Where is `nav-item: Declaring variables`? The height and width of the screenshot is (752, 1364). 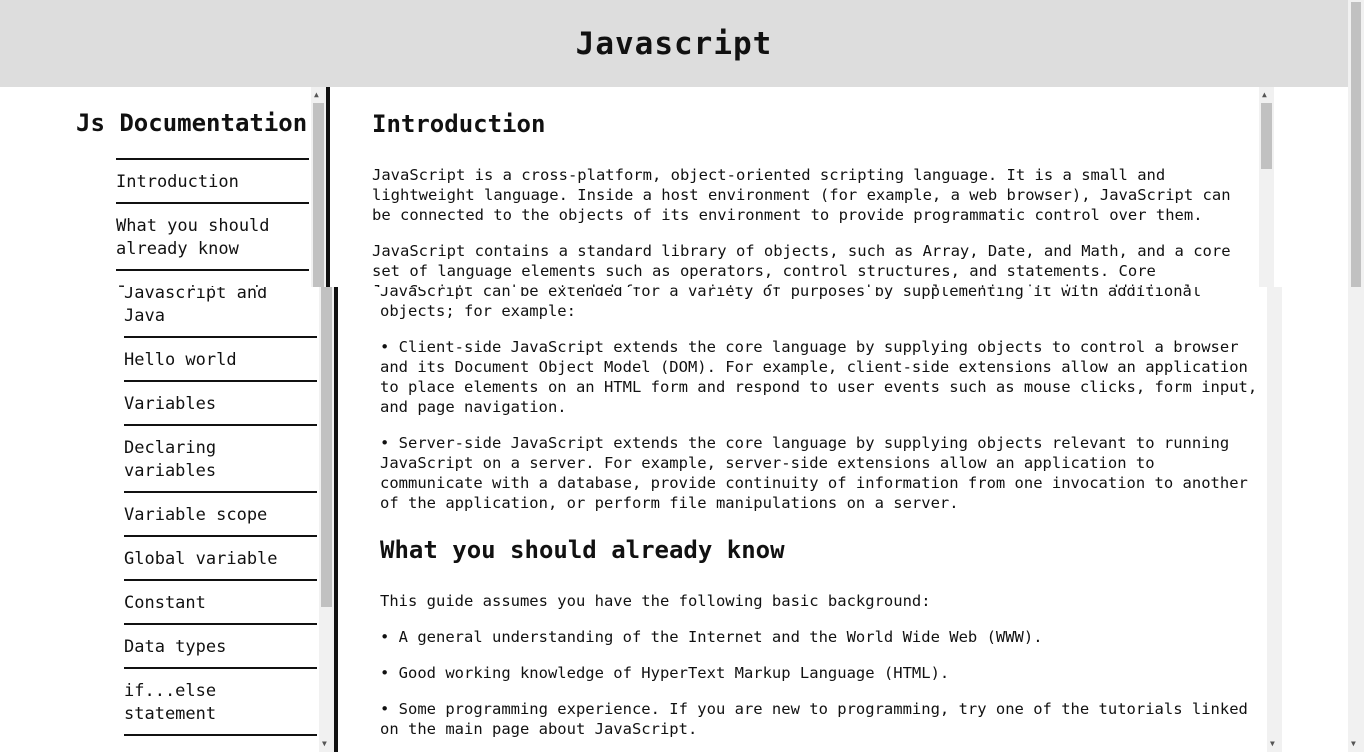 nav-item: Declaring variables is located at coordinates (220, 459).